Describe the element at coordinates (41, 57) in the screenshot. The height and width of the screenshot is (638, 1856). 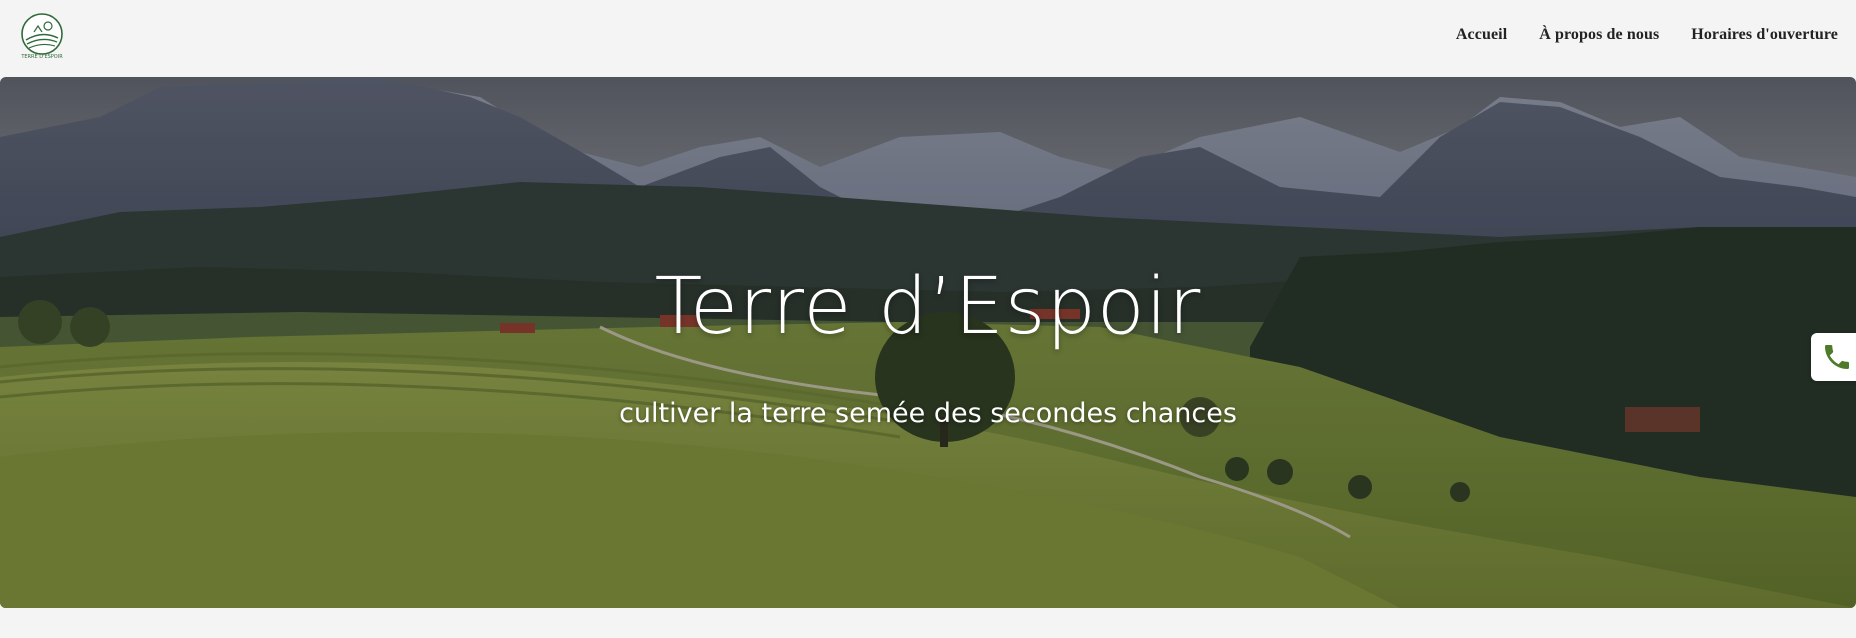
I see `logo-text: TERRE D'ESPOIR` at that location.